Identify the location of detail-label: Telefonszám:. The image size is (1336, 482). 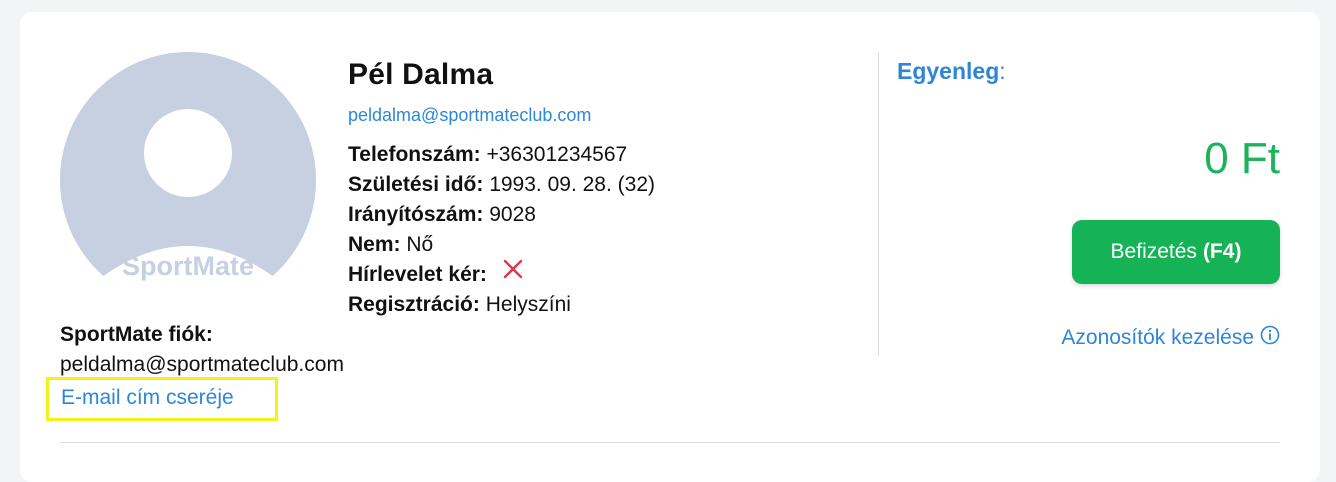
(414, 154).